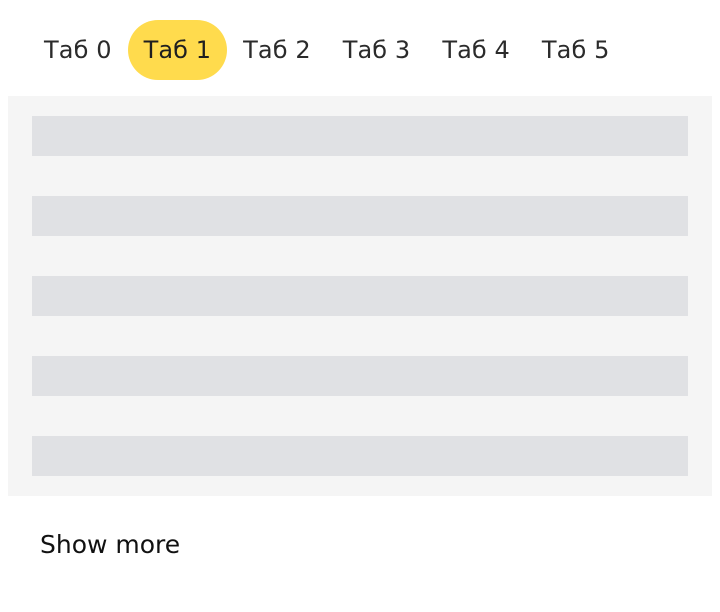 The image size is (720, 612). What do you see at coordinates (177, 50) in the screenshot?
I see `tab-1: Таб 1` at bounding box center [177, 50].